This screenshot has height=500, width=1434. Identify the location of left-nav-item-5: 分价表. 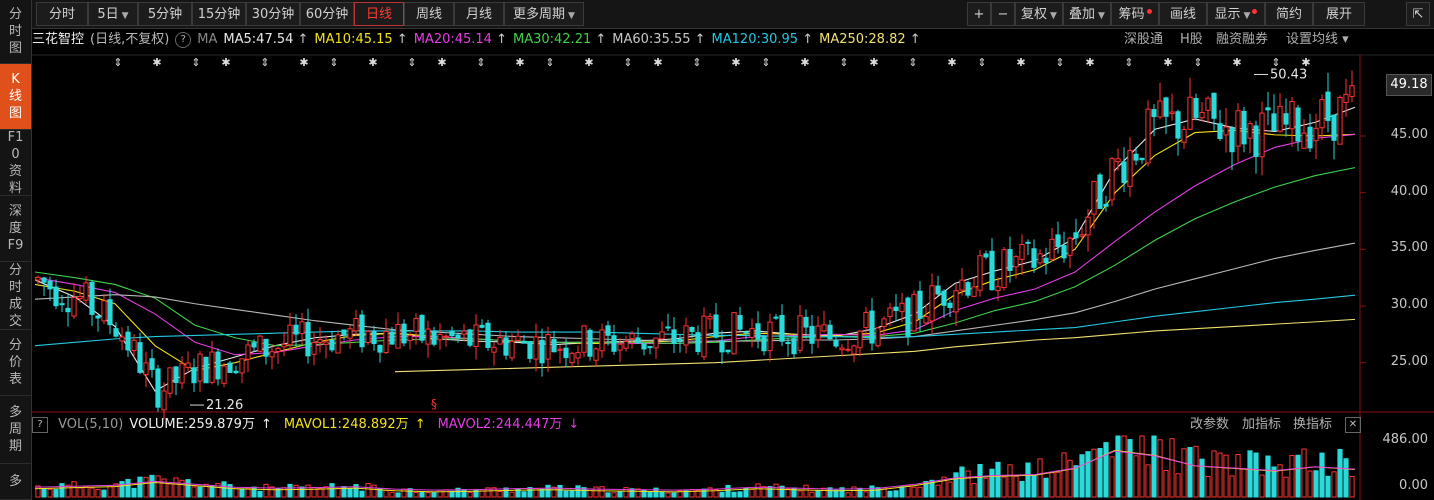
(15, 363).